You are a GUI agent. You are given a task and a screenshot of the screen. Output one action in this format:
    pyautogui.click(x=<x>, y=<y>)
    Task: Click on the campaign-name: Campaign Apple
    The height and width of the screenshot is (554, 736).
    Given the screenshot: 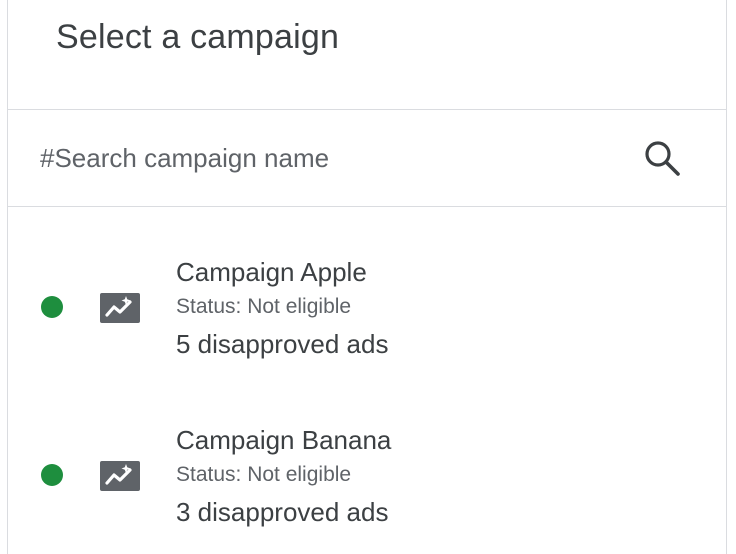 What is the action you would take?
    pyautogui.click(x=271, y=272)
    